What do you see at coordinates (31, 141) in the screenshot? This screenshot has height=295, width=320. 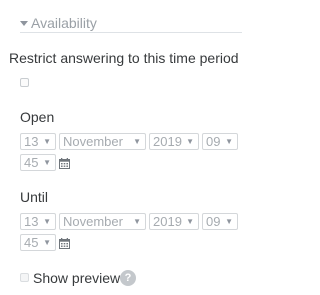 I see `open-day-value: 13` at bounding box center [31, 141].